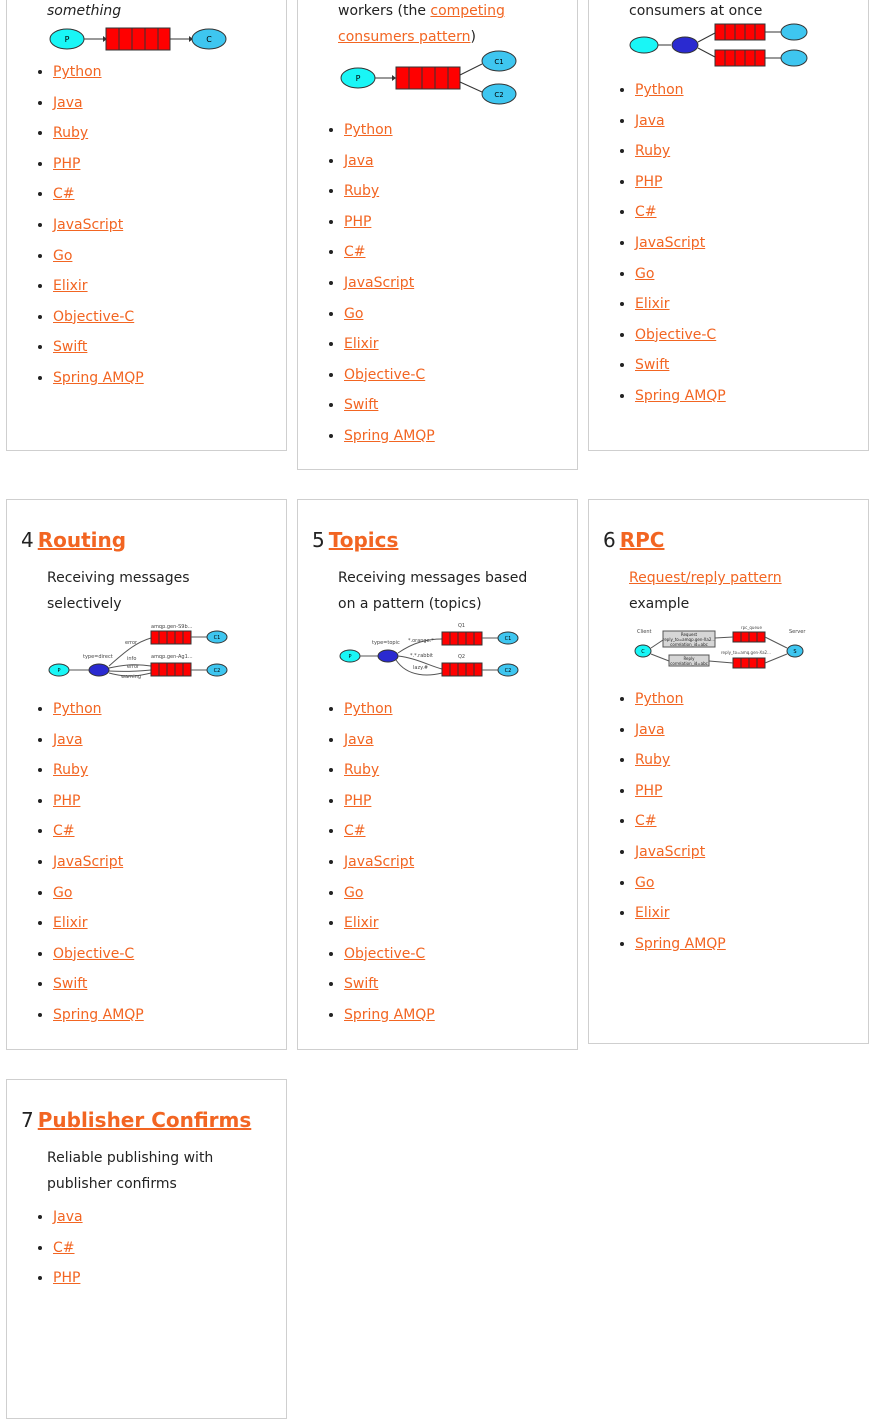  Describe the element at coordinates (685, 45) in the screenshot. I see `exchange-node` at that location.